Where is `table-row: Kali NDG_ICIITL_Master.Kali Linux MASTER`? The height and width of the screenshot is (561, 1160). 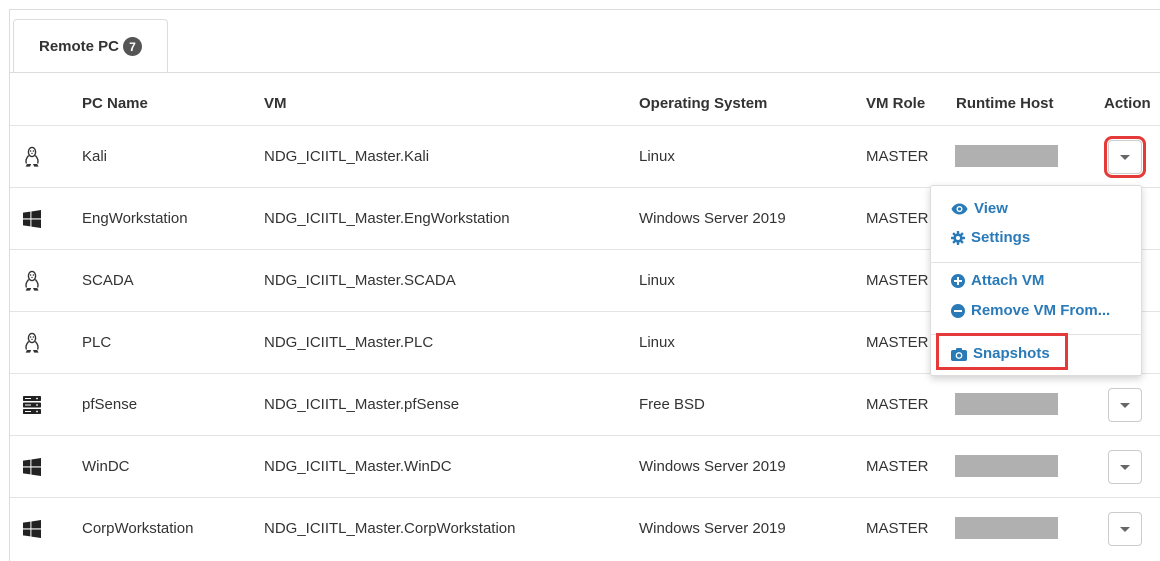
table-row: Kali NDG_ICIITL_Master.Kali Linux MASTER is located at coordinates (585, 156).